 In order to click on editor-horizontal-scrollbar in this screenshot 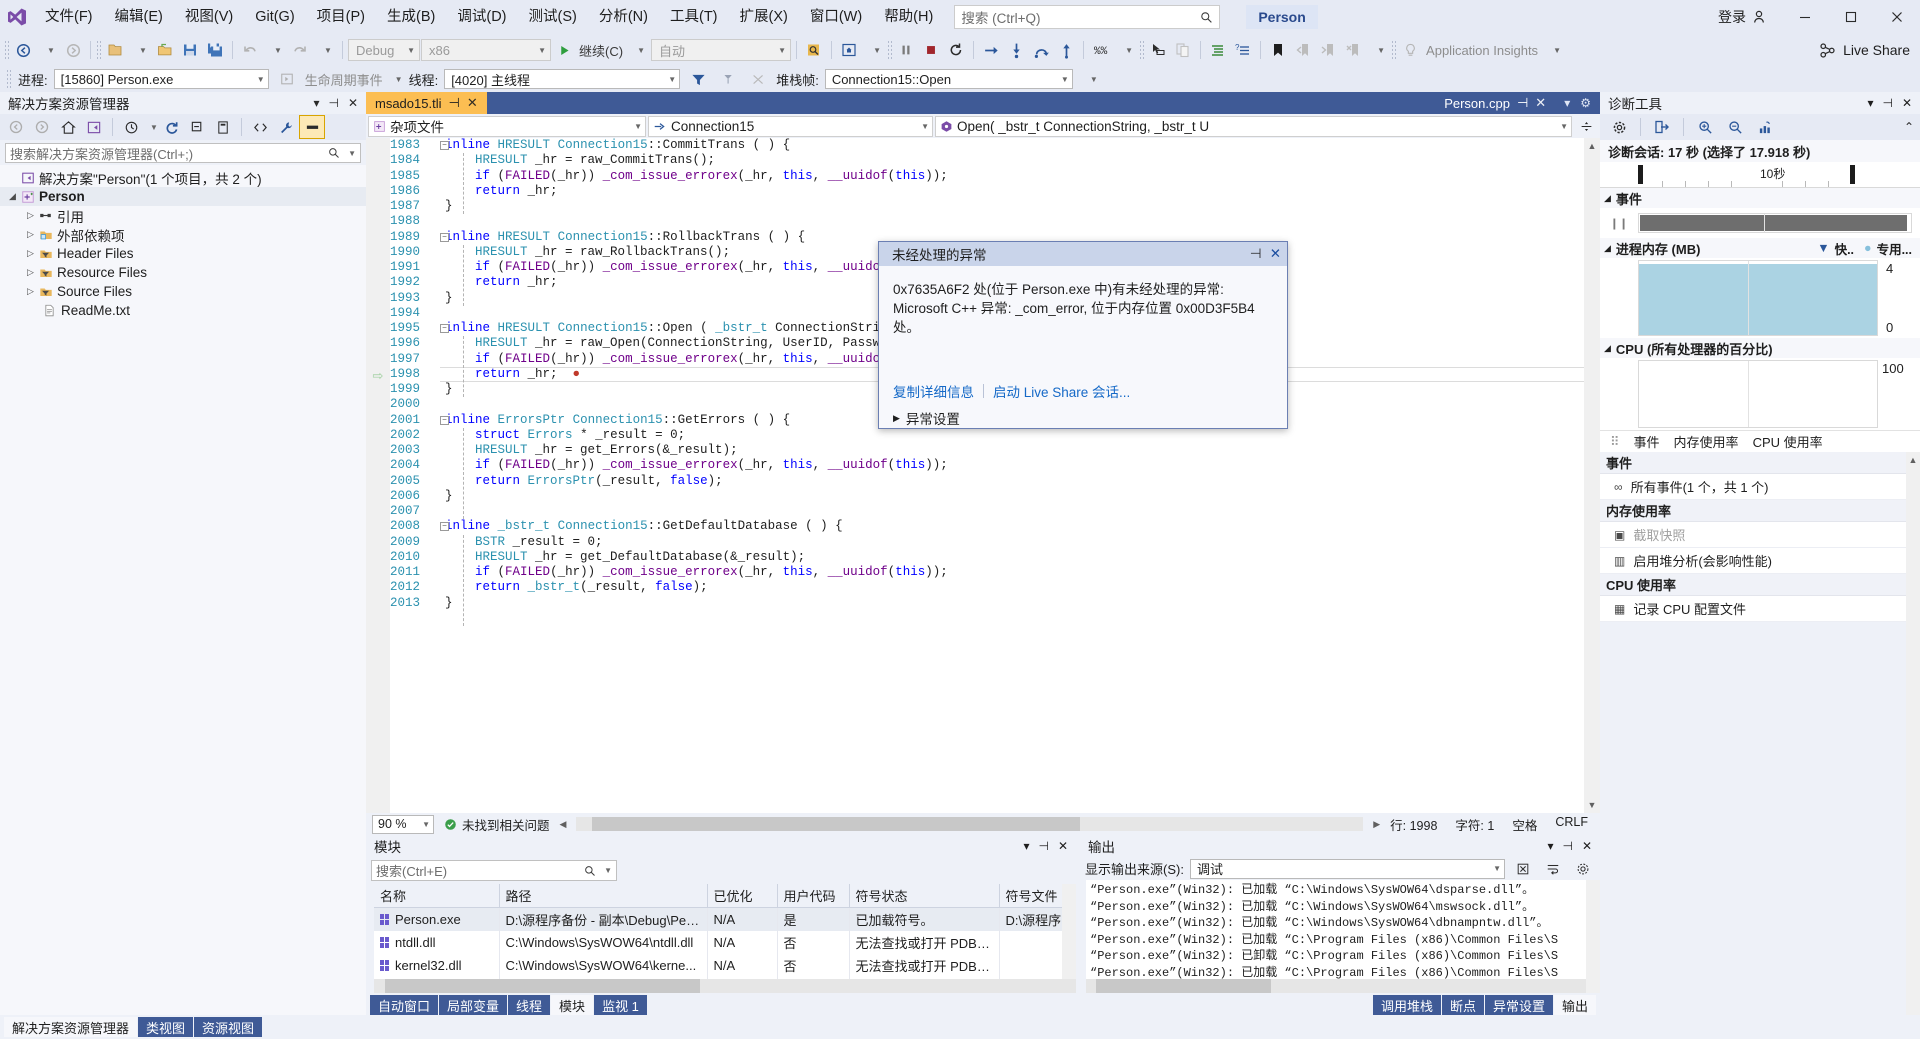, I will do `click(970, 824)`.